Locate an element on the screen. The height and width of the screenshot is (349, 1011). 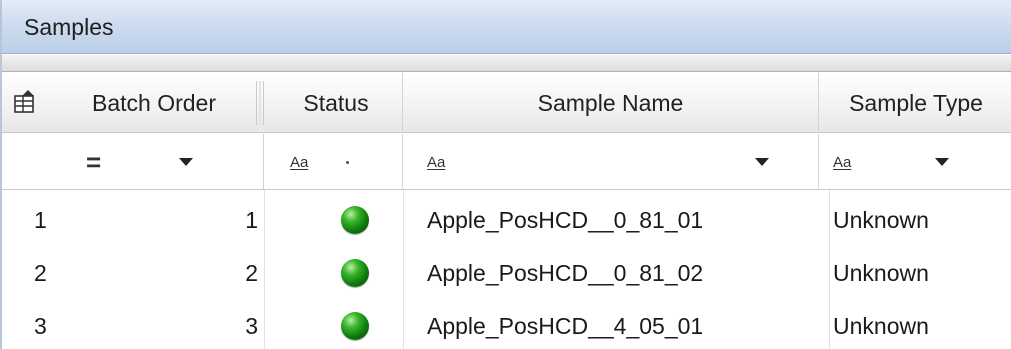
header-batch-order-label: Batch Order is located at coordinates (154, 102).